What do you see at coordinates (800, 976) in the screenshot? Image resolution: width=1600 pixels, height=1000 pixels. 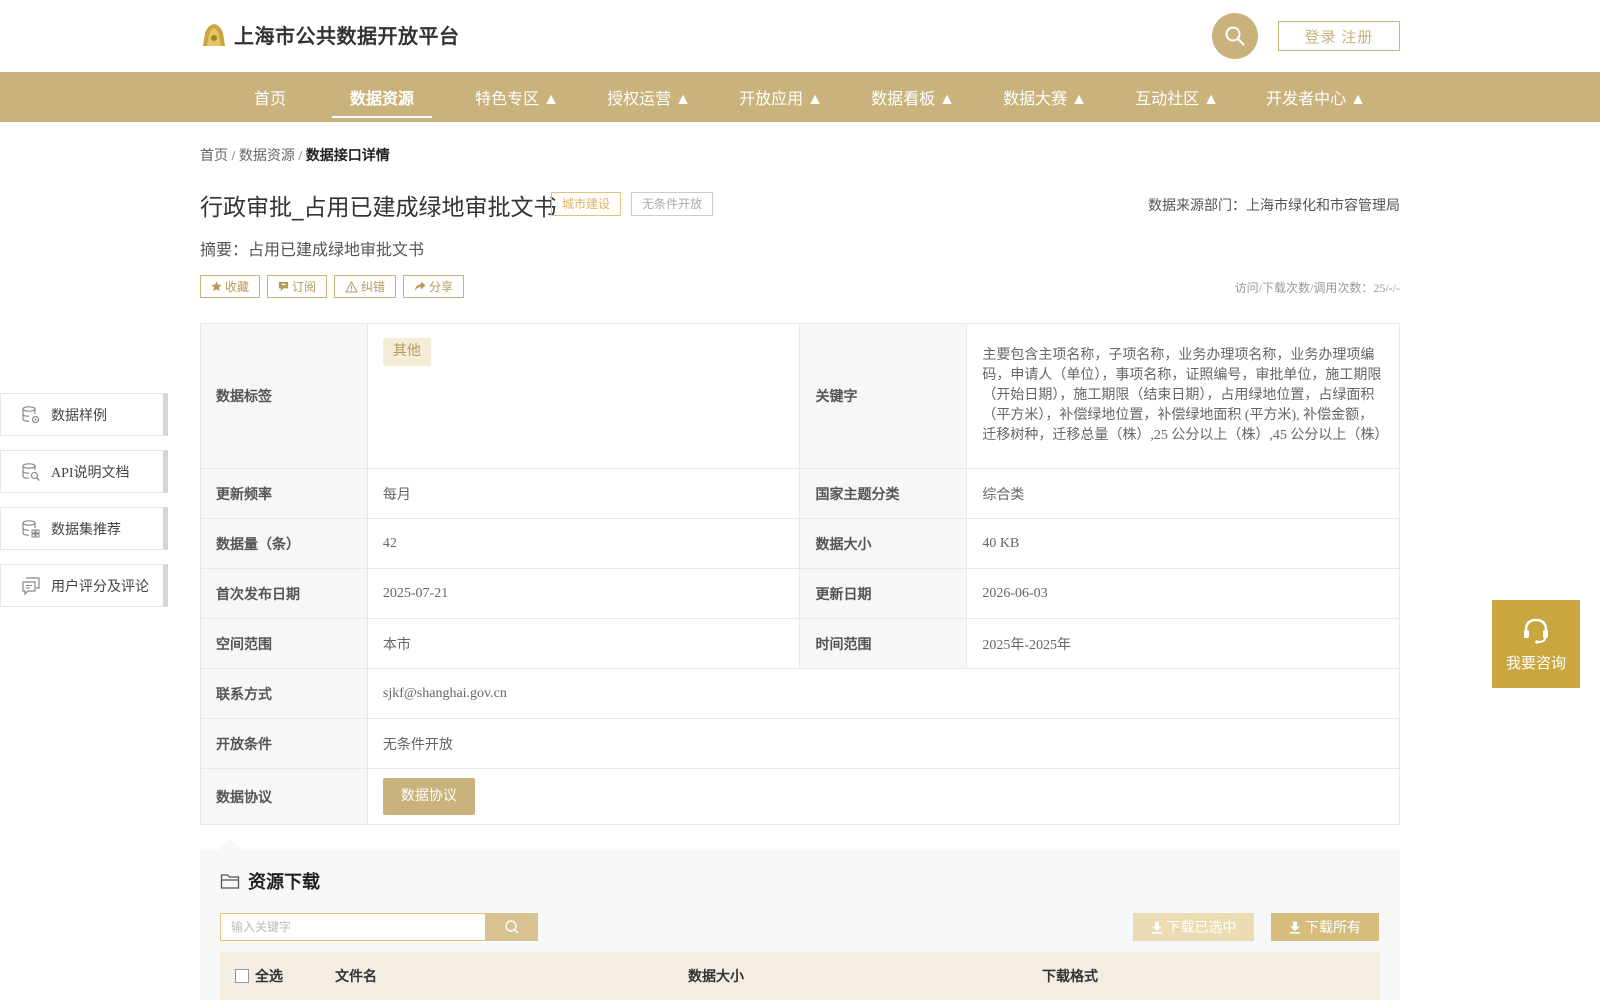 I see `resource-table-header: 全选 文件名 数据大小 下载格式` at bounding box center [800, 976].